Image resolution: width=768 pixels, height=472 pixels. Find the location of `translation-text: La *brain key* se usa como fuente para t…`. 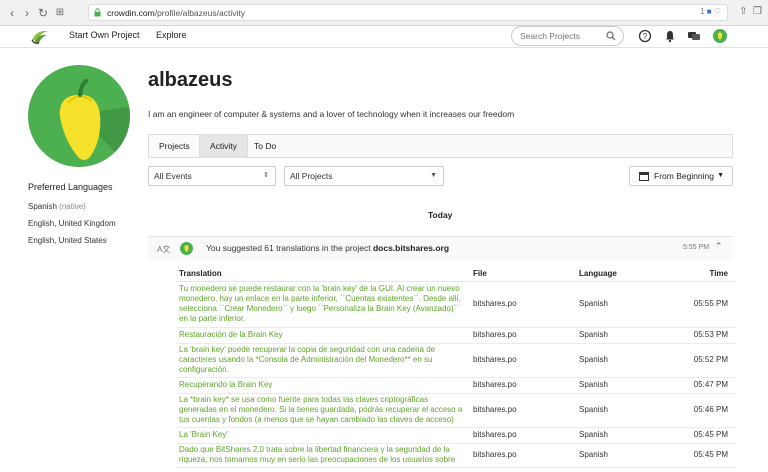

translation-text: La *brain key* se usa como fuente para t… is located at coordinates (323, 410).